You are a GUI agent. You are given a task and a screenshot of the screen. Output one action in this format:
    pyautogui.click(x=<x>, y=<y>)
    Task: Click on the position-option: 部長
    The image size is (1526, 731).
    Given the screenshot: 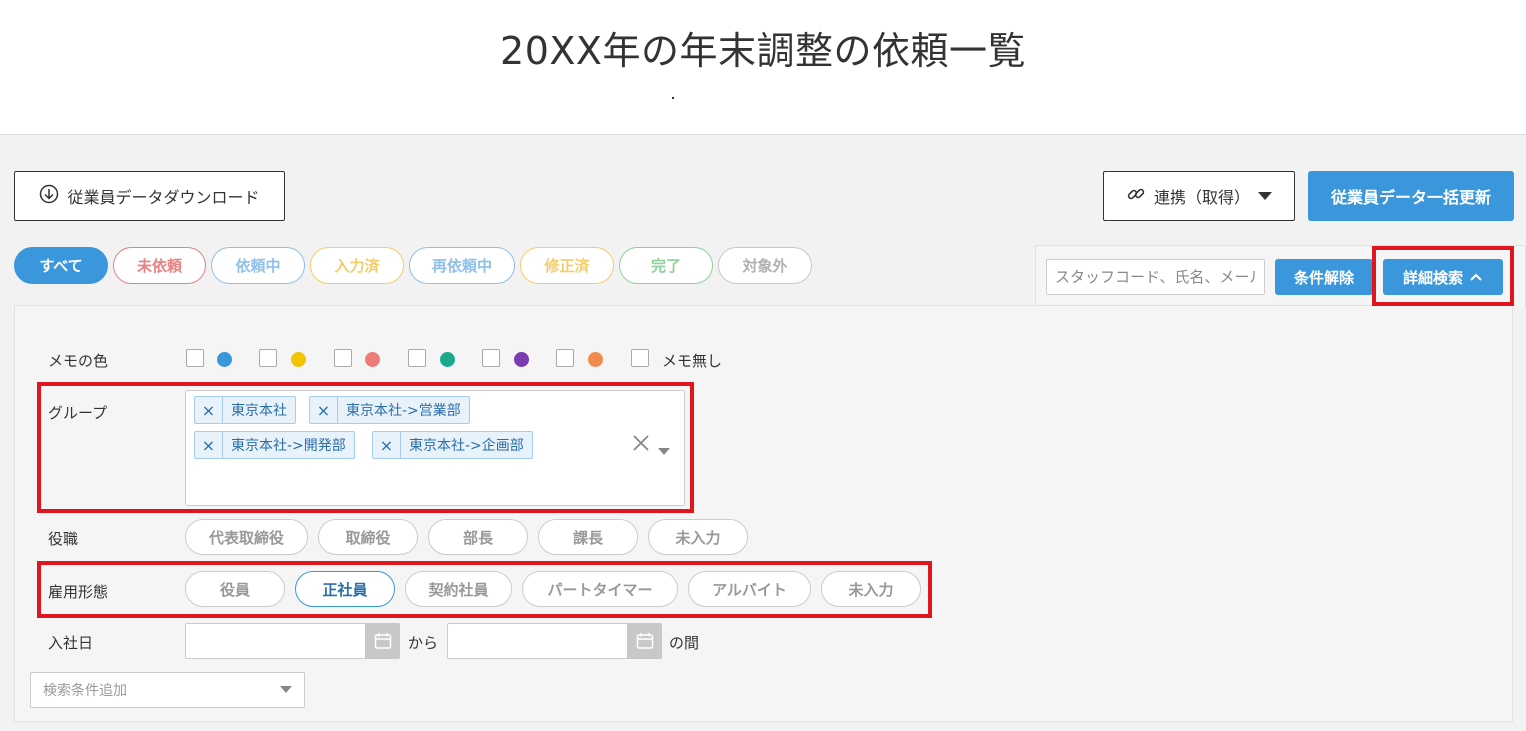 What is the action you would take?
    pyautogui.click(x=478, y=537)
    